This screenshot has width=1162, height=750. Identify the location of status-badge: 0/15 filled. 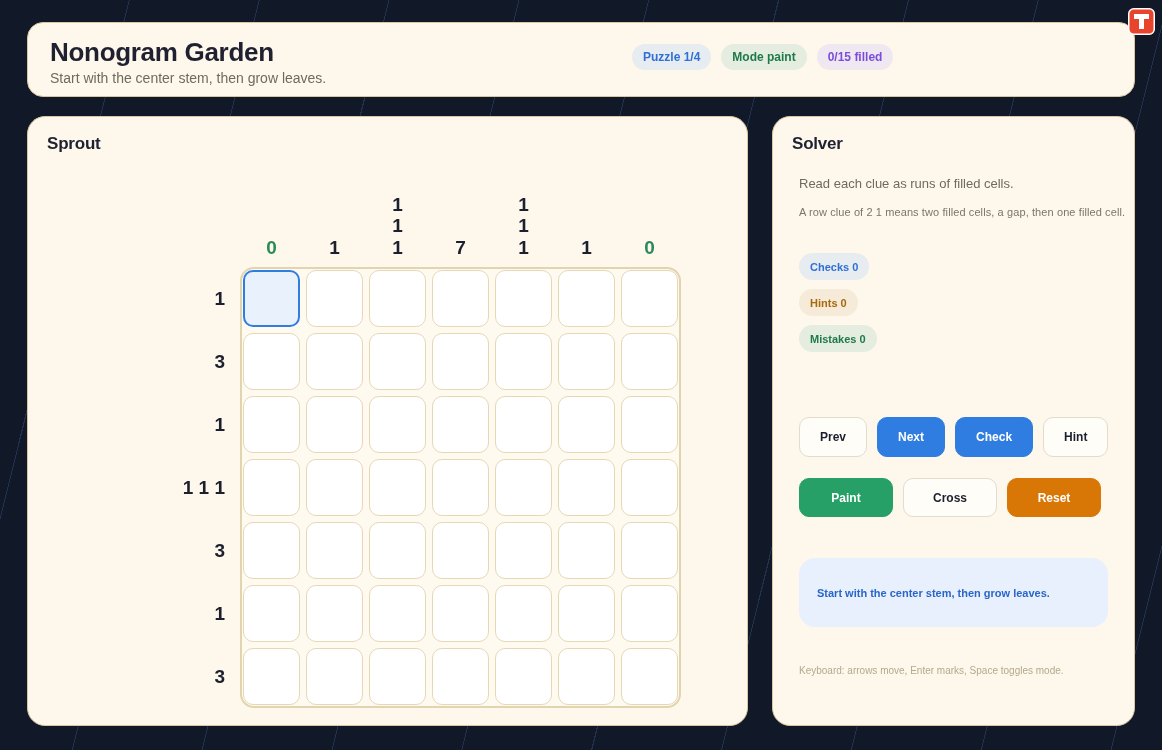
(855, 56).